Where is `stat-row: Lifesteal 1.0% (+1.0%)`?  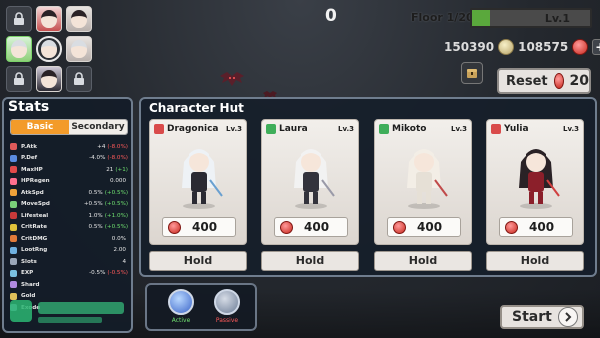
stat-row: Lifesteal 1.0% (+1.0%) is located at coordinates (69, 216).